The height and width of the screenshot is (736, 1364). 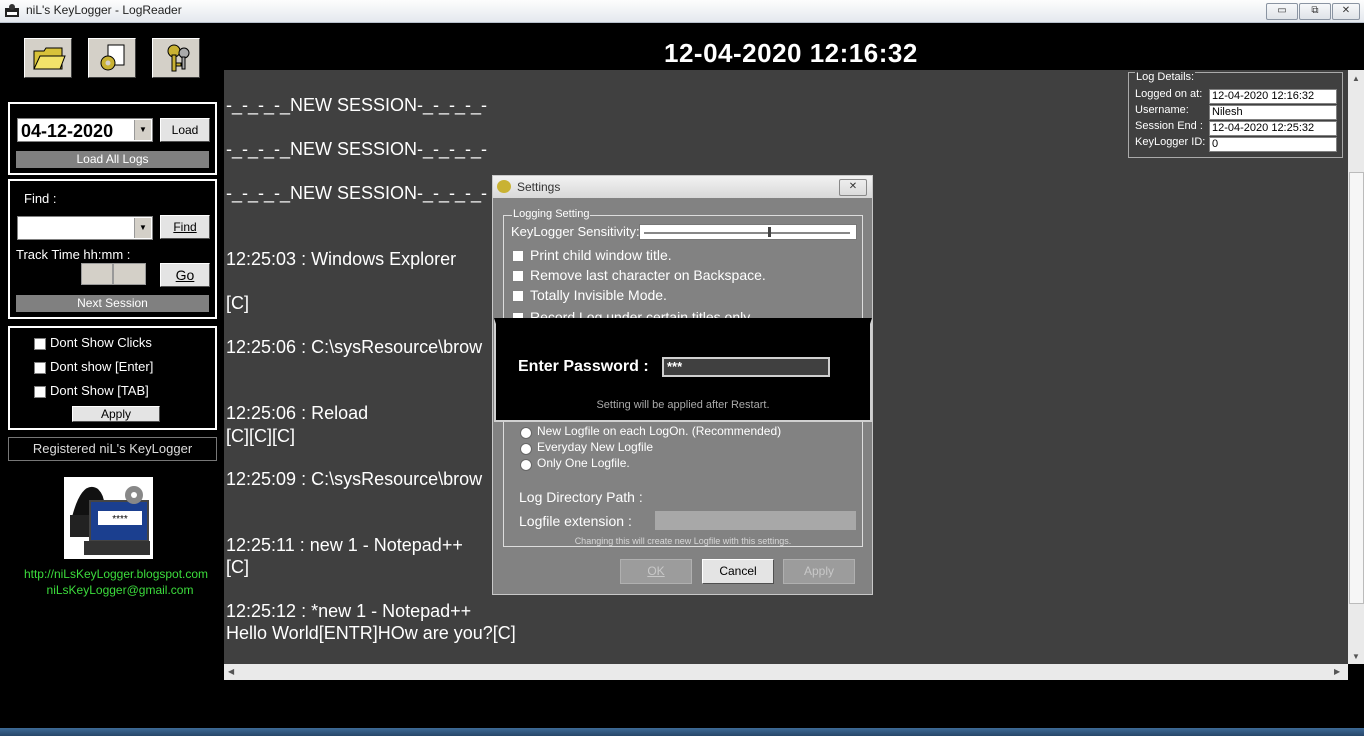 I want to click on restart-note: Setting will be applied after Restart., so click(x=683, y=405).